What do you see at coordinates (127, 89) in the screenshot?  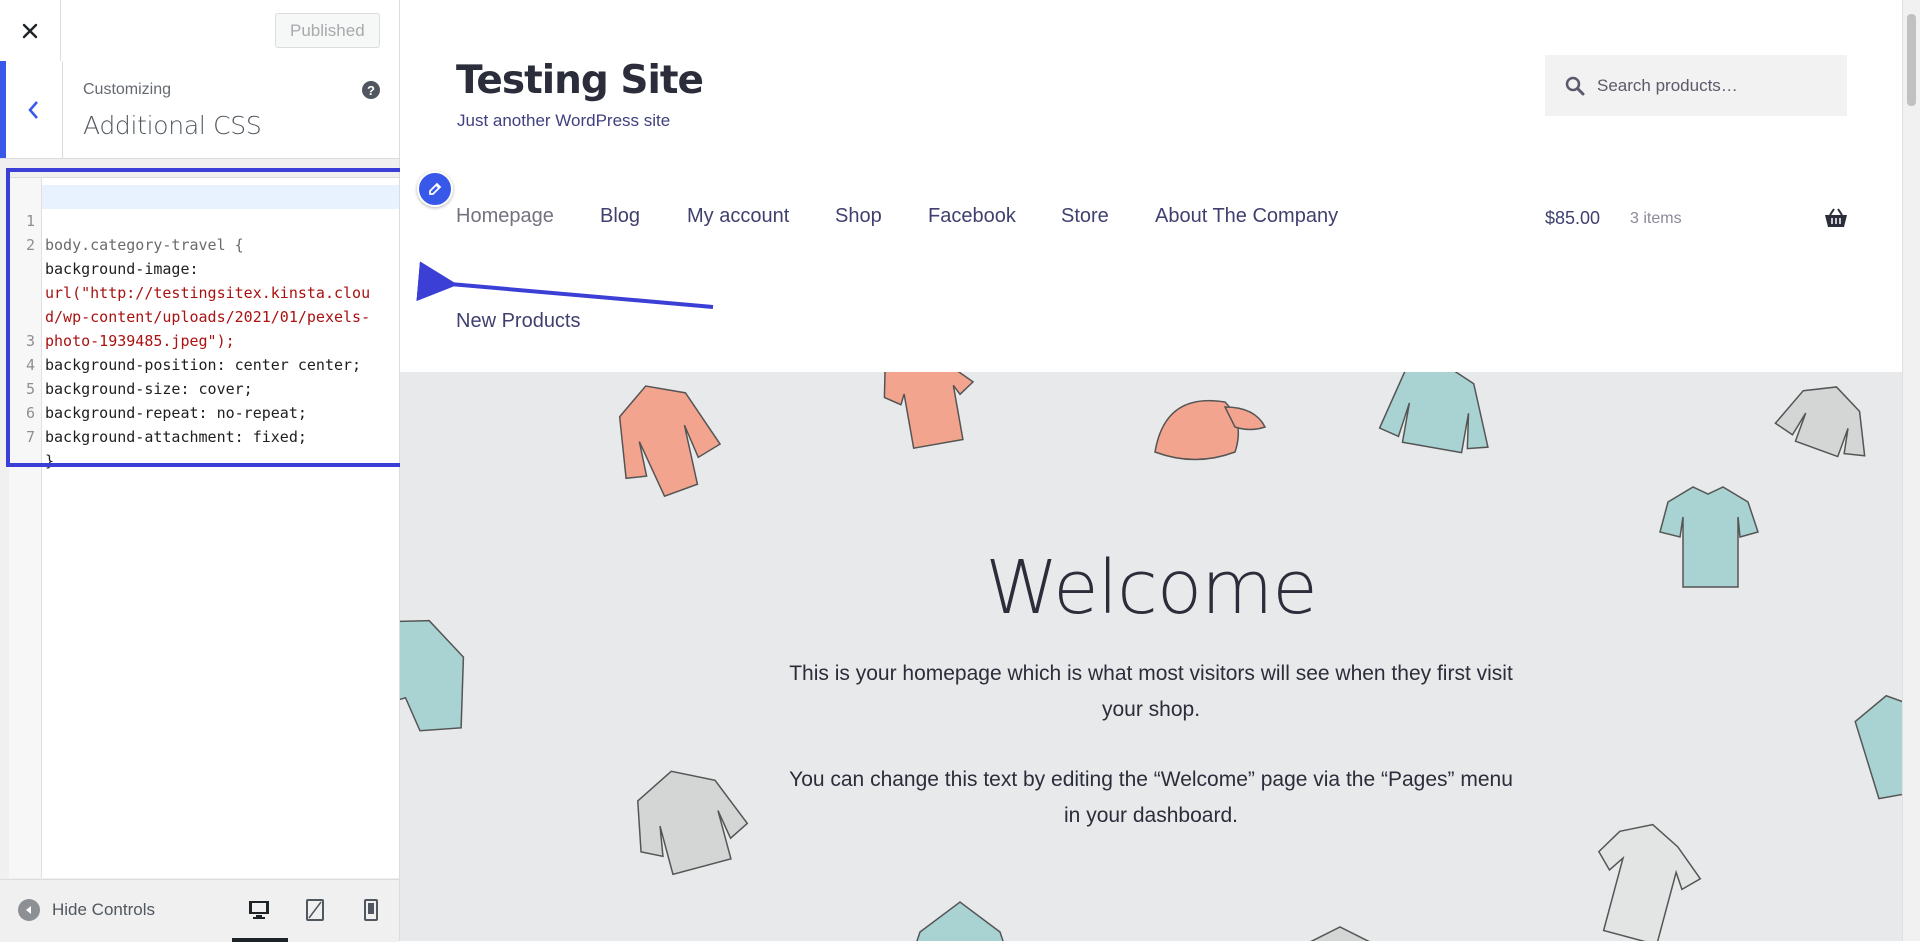 I see `customizing-label: Customizing` at bounding box center [127, 89].